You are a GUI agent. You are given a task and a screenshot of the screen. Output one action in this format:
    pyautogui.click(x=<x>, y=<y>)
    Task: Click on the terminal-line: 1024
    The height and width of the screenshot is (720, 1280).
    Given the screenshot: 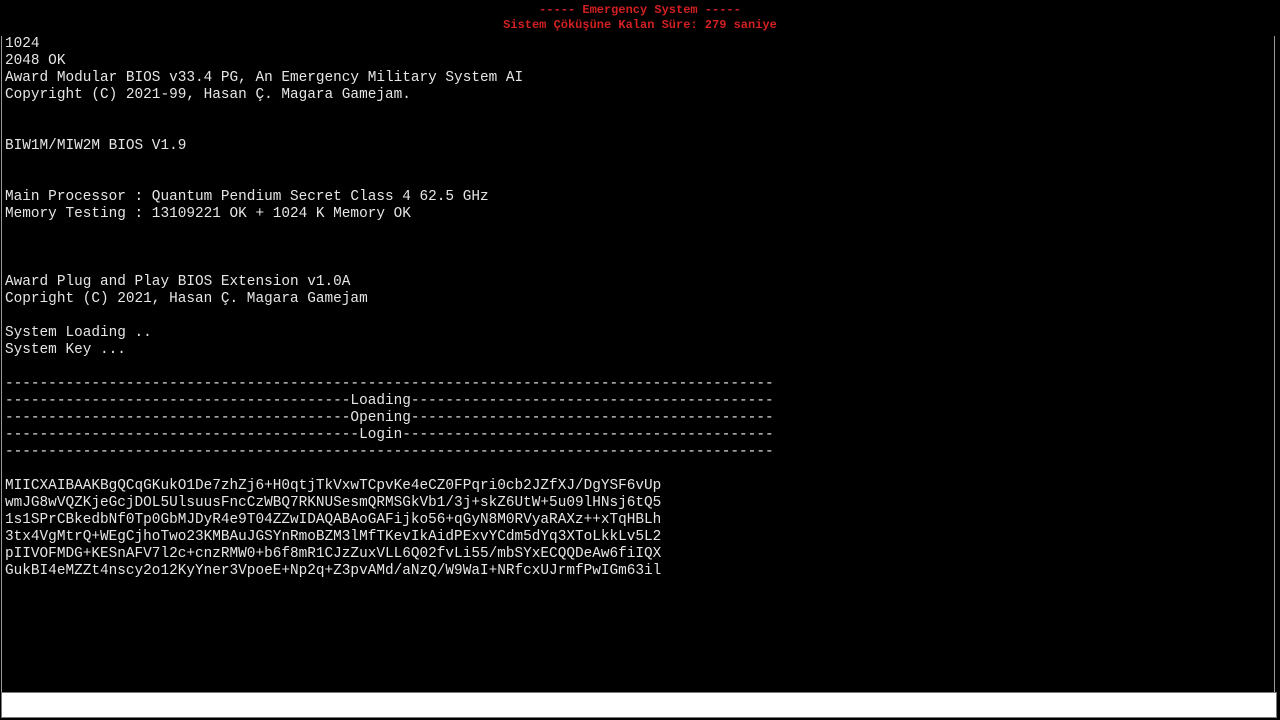 What is the action you would take?
    pyautogui.click(x=22, y=44)
    